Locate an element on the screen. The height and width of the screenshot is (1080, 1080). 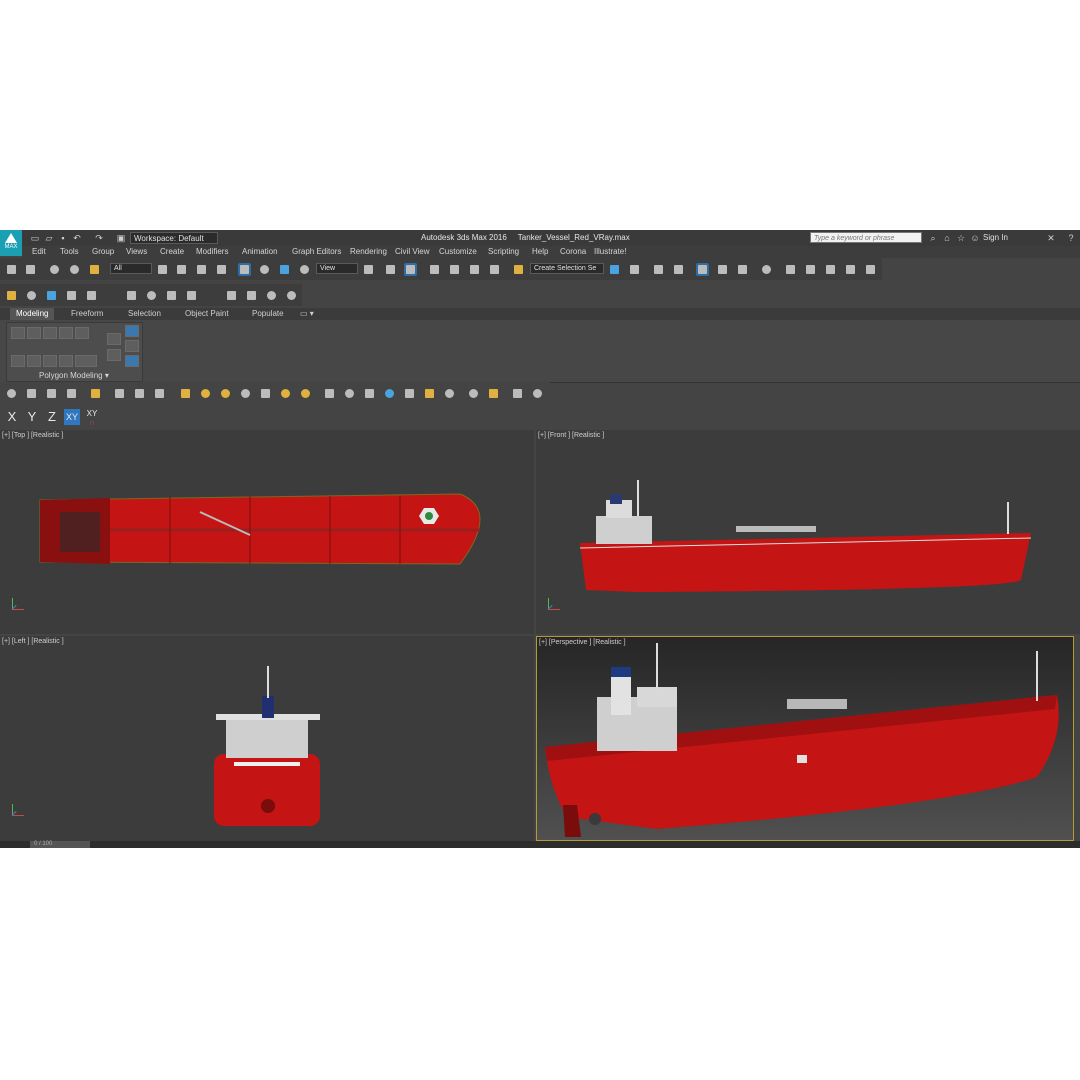
curve-editor-icon is located at coordinates (722, 269).